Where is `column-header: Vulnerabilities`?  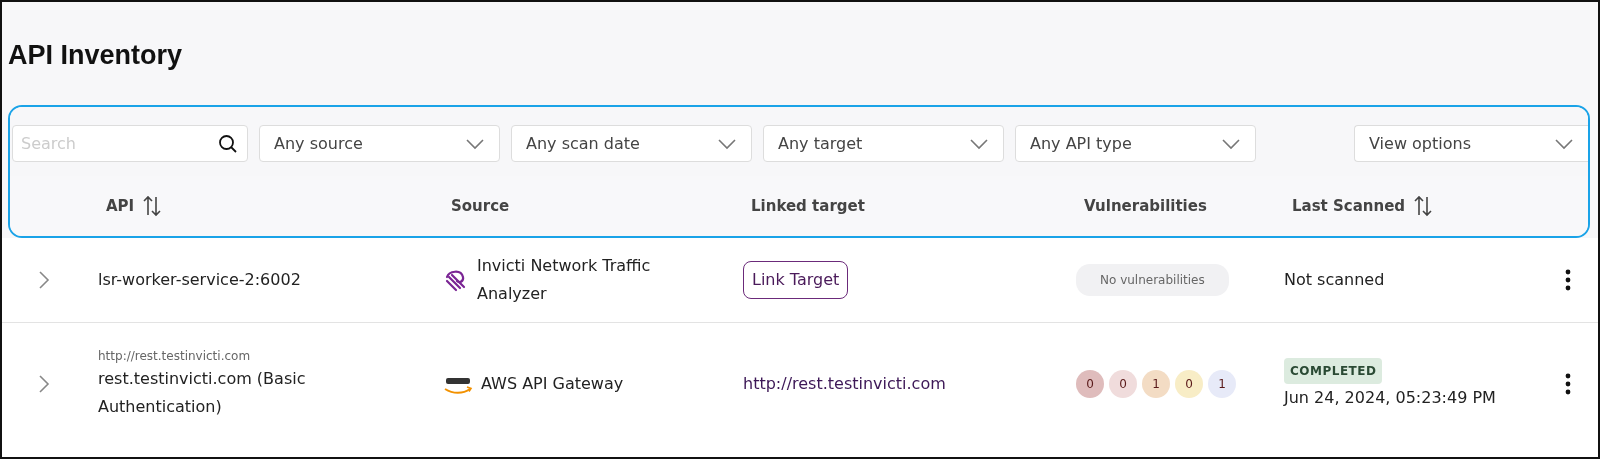
column-header: Vulnerabilities is located at coordinates (1145, 206).